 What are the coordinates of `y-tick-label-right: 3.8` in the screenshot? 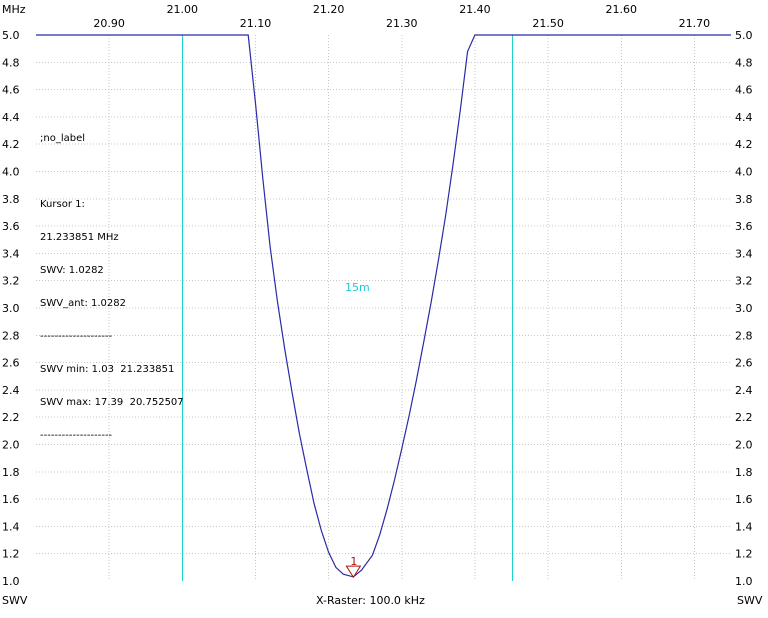 It's located at (744, 199).